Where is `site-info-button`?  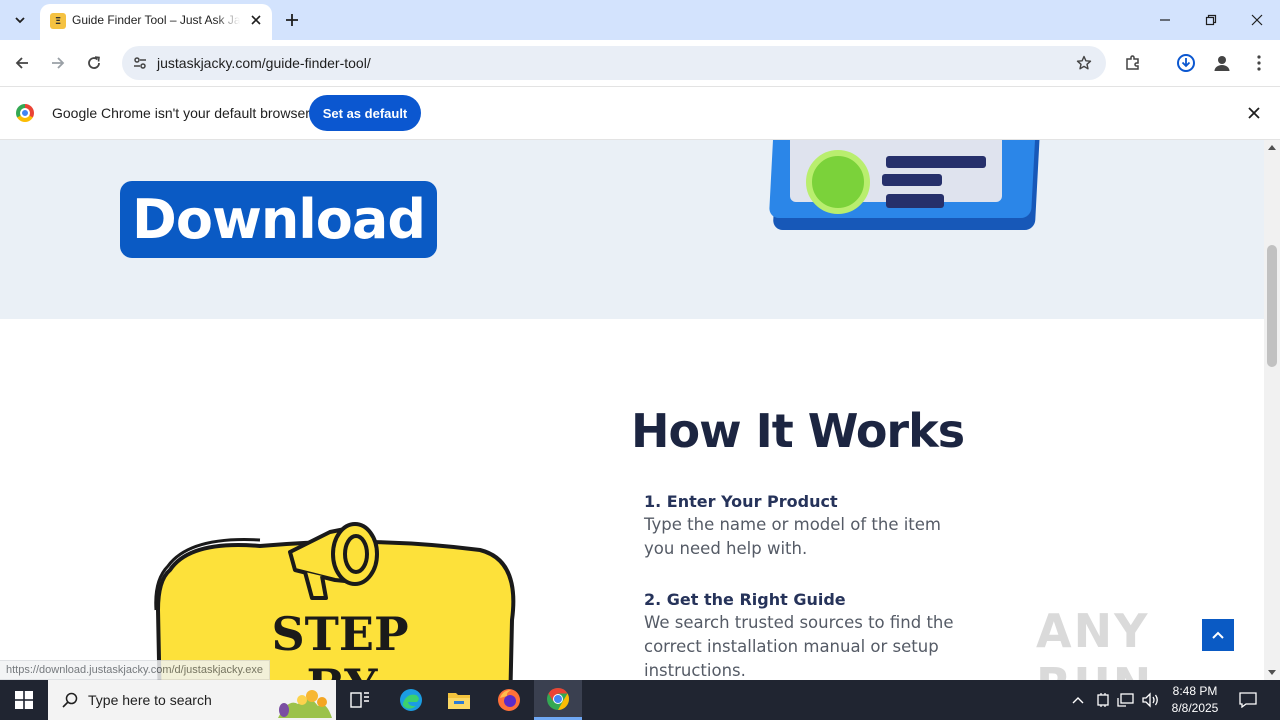 site-info-button is located at coordinates (140, 63).